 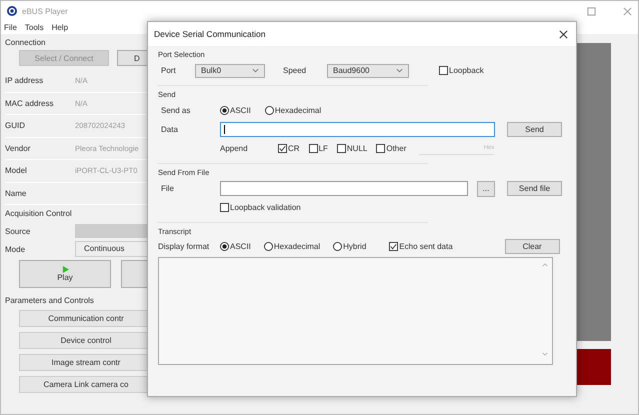 I want to click on checkbox-label: Loopback, so click(x=466, y=70).